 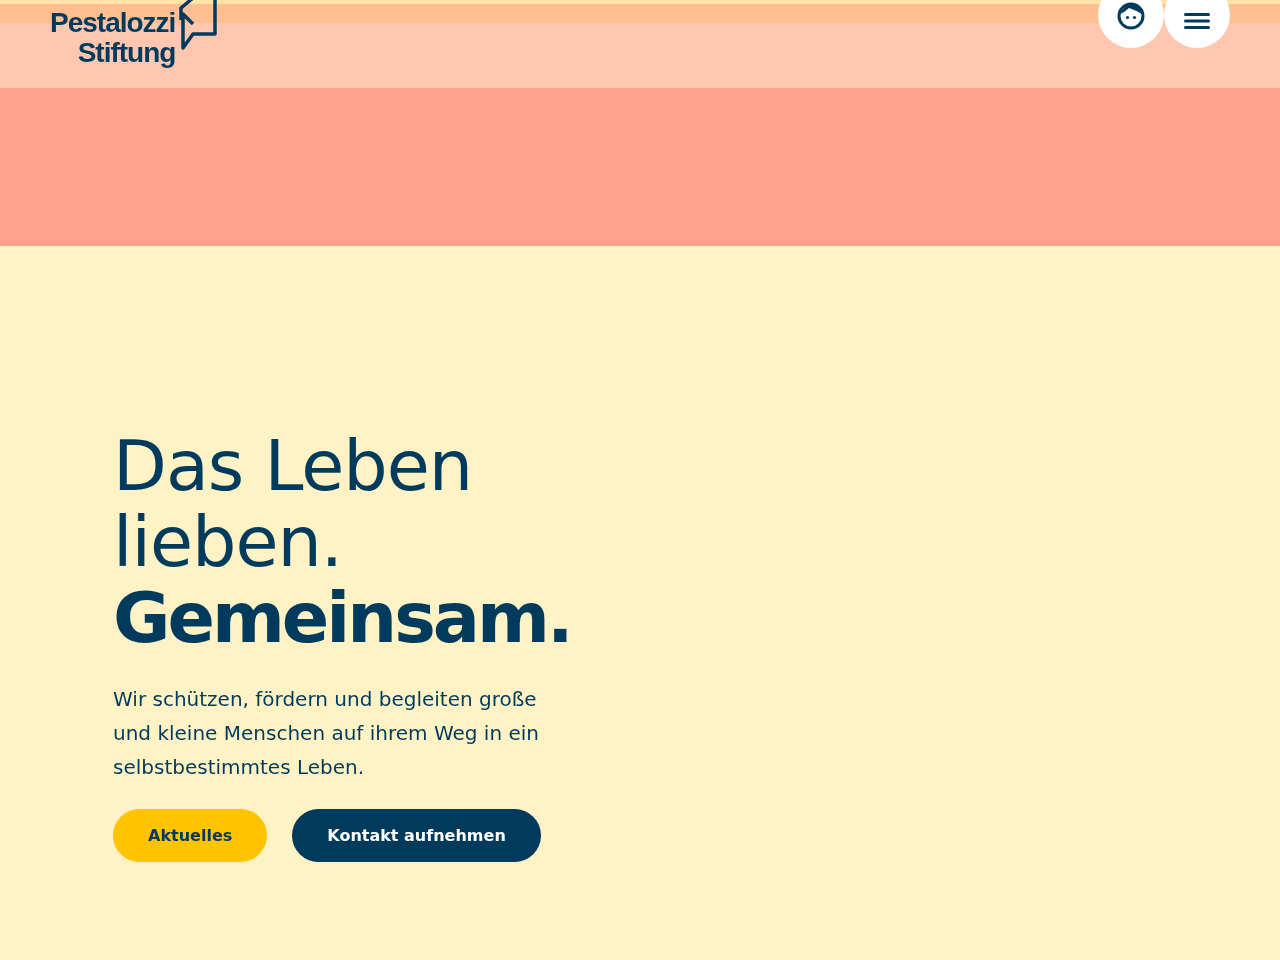 I want to click on news-button: Aktuelles, so click(x=190, y=835).